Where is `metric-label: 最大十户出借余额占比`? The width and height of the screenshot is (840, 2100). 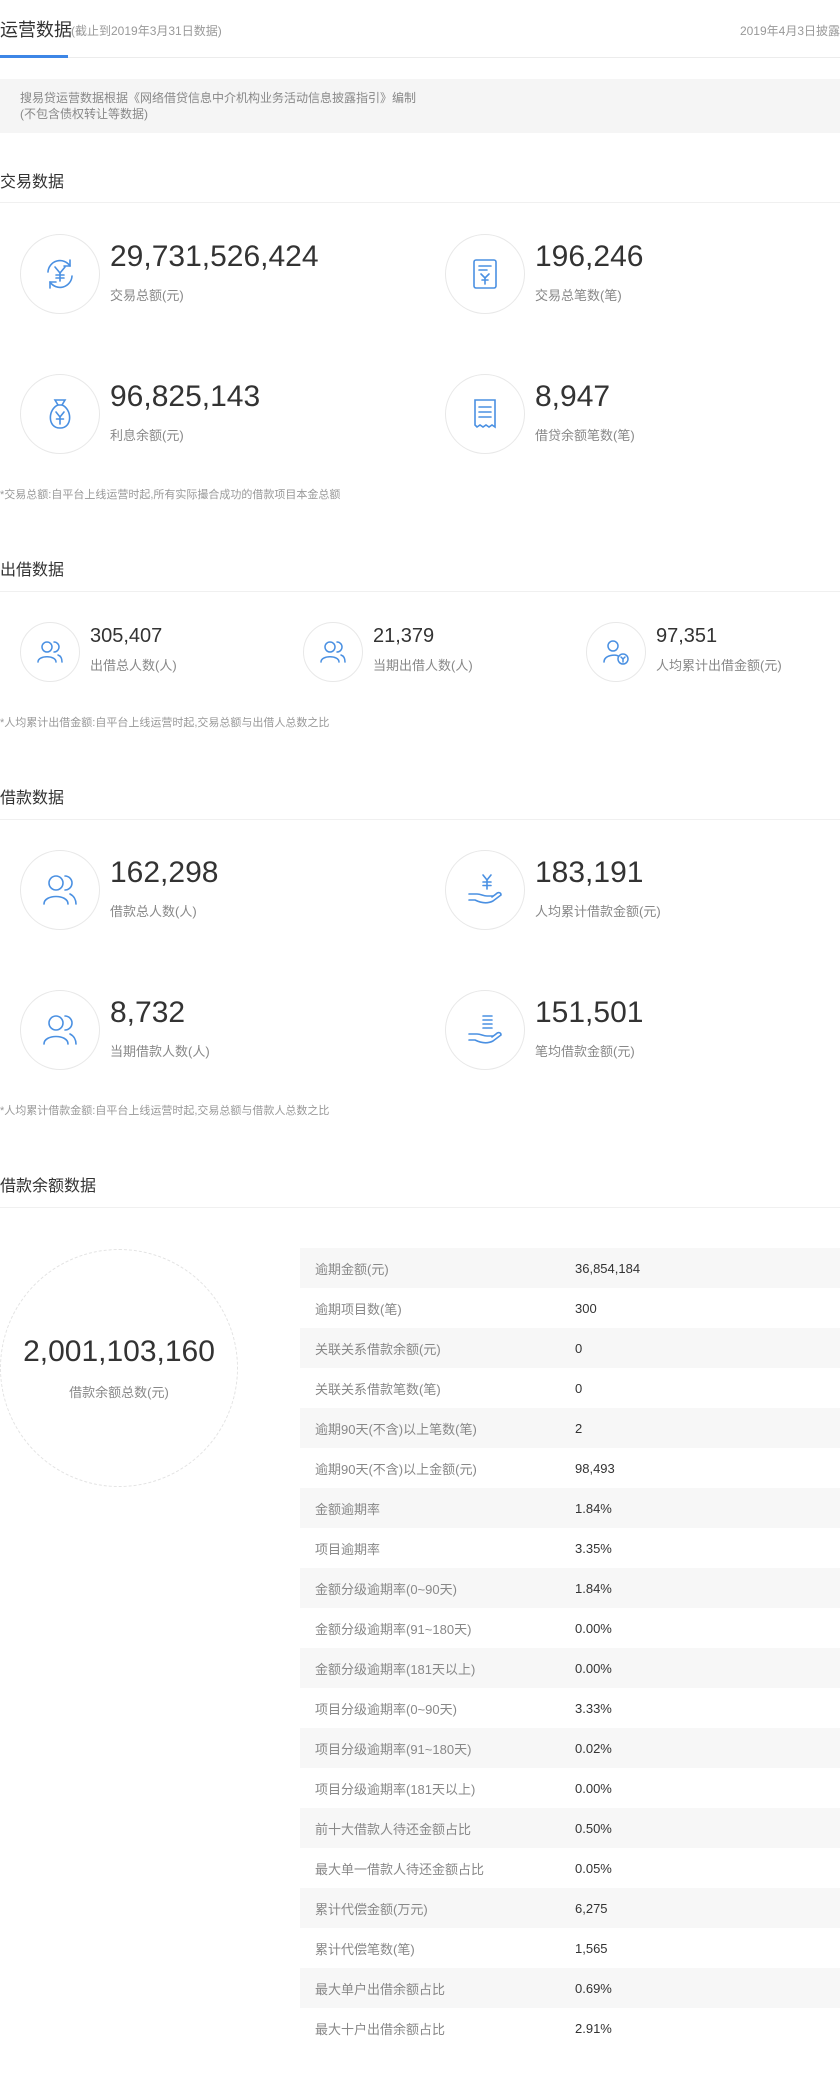
metric-label: 最大十户出借余额占比 is located at coordinates (380, 2029).